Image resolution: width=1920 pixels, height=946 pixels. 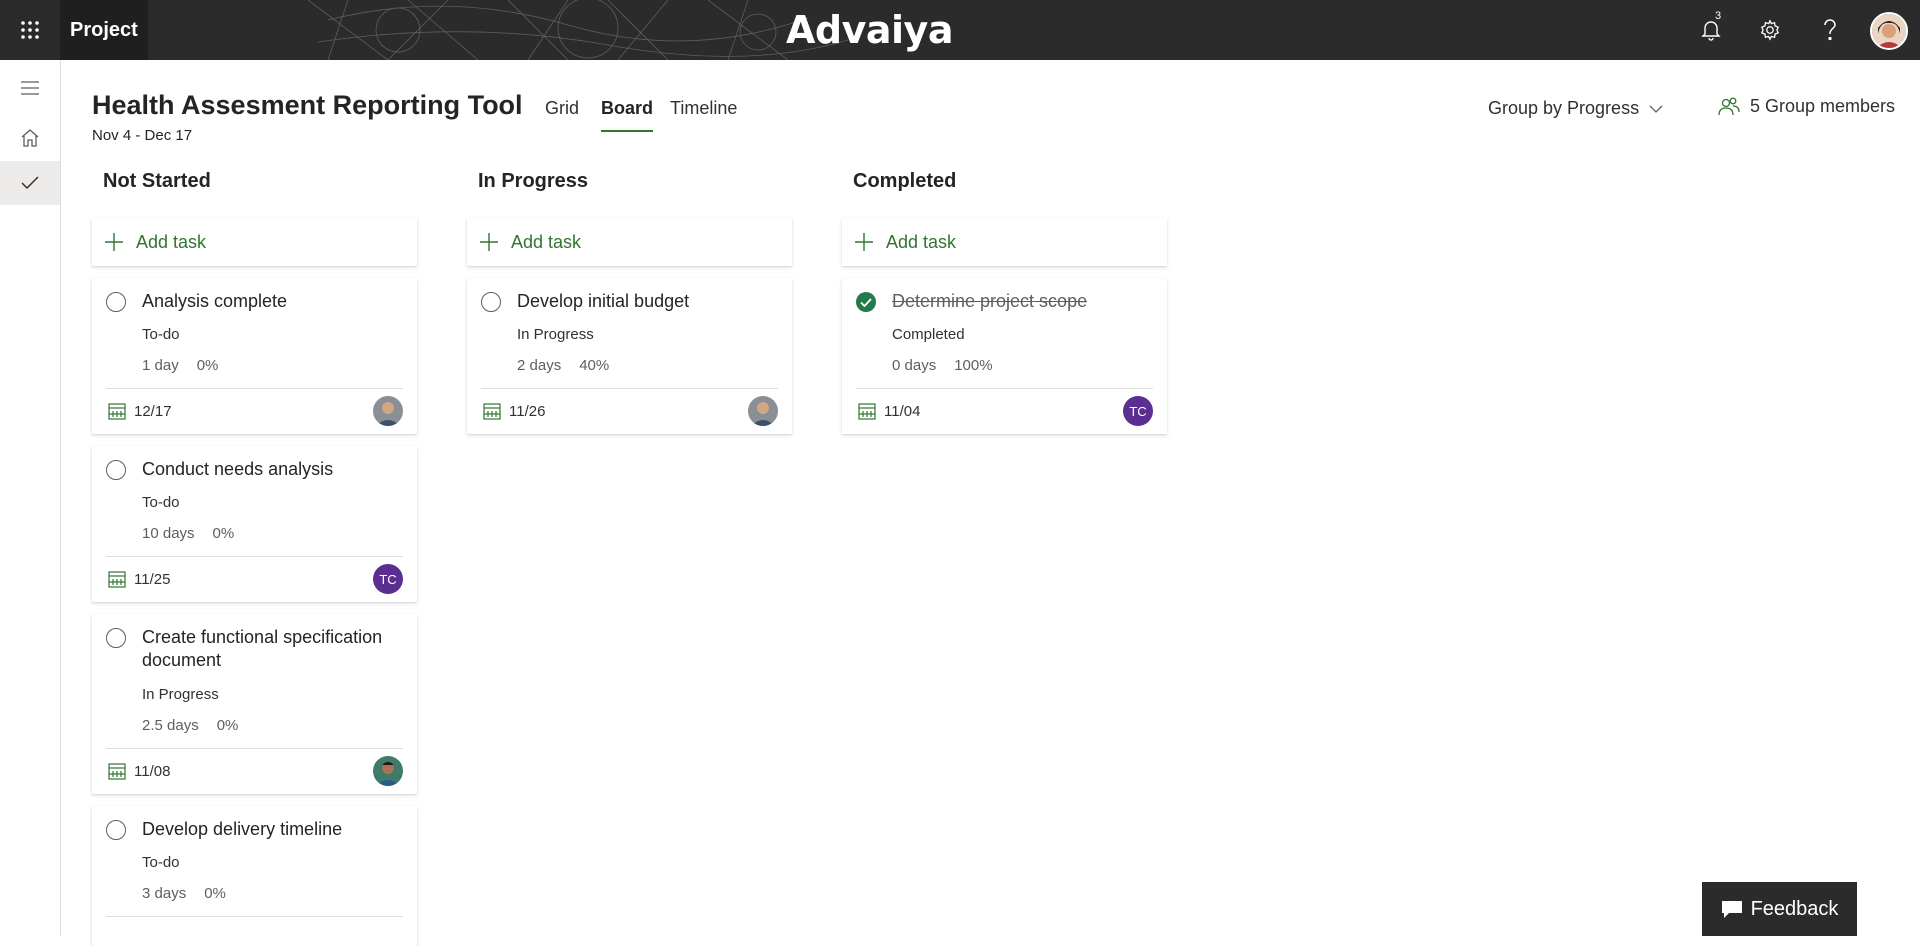 What do you see at coordinates (603, 301) in the screenshot?
I see `task-name: Develop initial budget` at bounding box center [603, 301].